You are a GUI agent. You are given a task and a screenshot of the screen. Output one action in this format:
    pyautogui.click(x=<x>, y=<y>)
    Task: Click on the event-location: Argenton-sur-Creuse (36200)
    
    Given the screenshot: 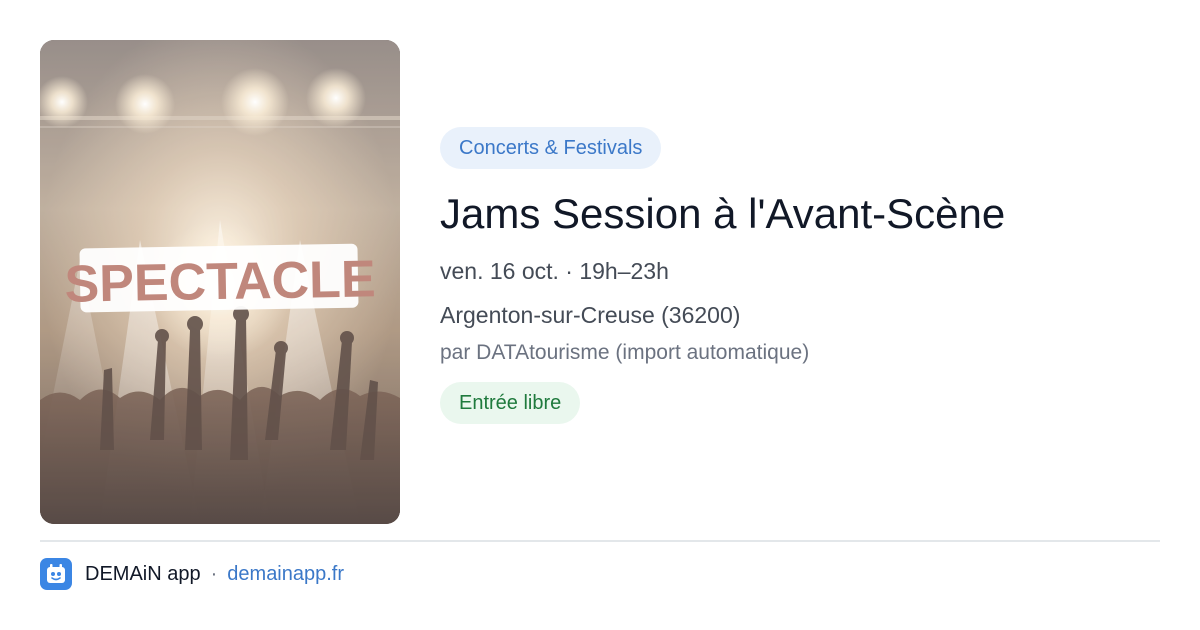 What is the action you would take?
    pyautogui.click(x=590, y=315)
    